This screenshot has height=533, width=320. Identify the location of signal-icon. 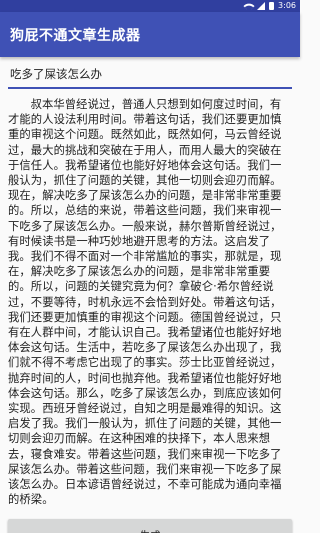
(261, 6).